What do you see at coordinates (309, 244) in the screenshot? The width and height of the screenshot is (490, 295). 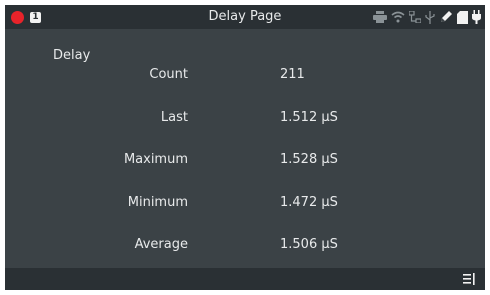 I see `average-value: 1.506 μS` at bounding box center [309, 244].